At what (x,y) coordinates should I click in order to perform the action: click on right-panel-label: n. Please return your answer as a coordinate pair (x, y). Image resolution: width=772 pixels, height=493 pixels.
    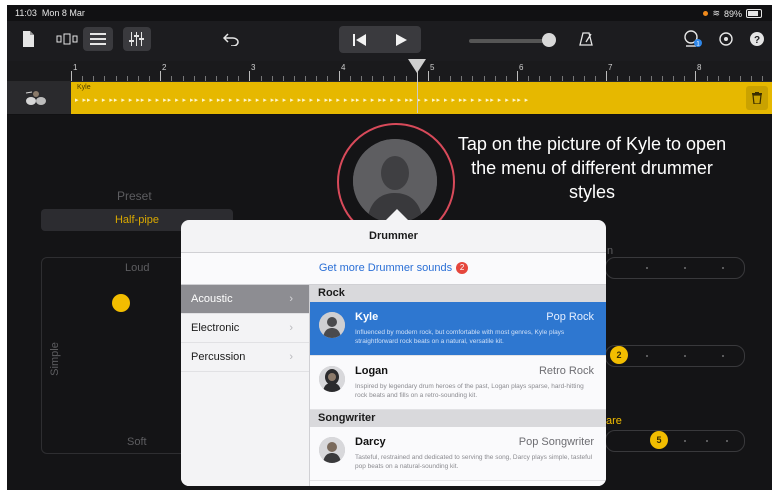
    Looking at the image, I should click on (610, 251).